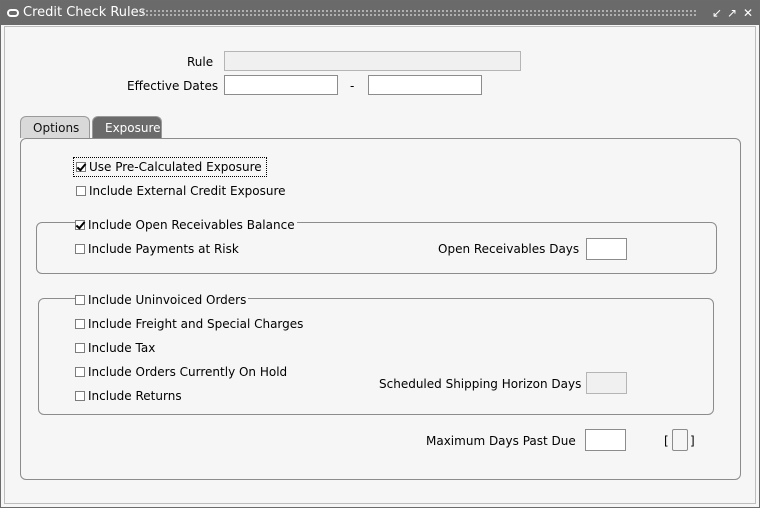  I want to click on include-freight-label: Include Freight and Special Charges, so click(196, 324).